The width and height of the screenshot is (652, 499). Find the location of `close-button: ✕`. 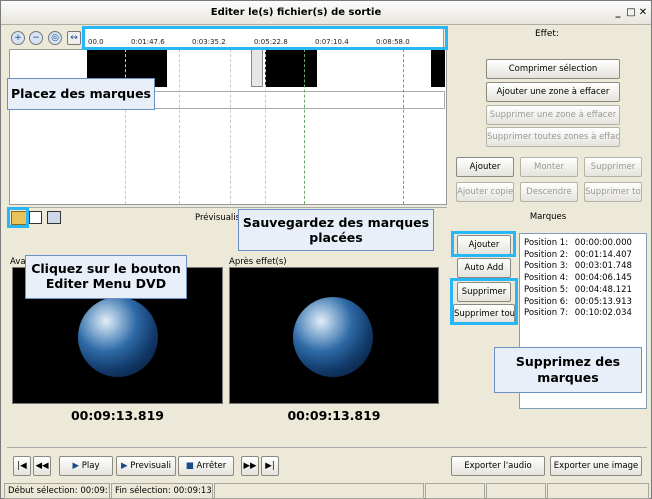

close-button: ✕ is located at coordinates (643, 13).